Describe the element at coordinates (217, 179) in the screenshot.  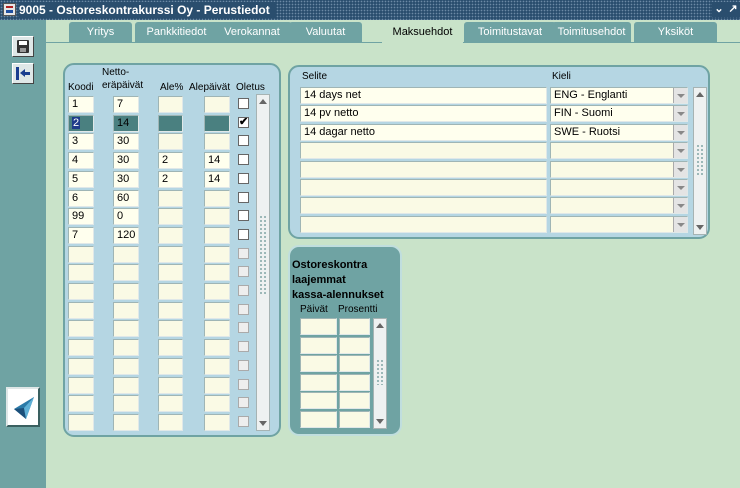
I see `terms-alepaivat-field: 14` at that location.